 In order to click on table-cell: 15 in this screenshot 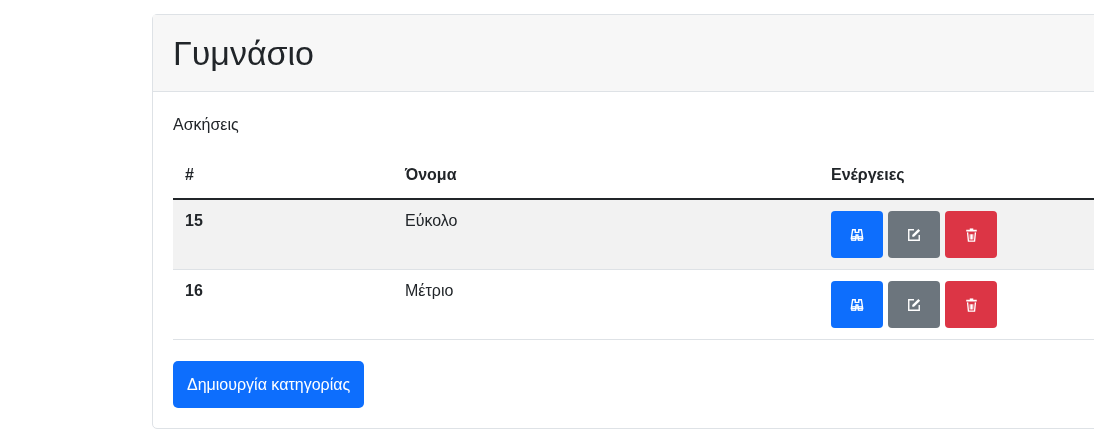, I will do `click(194, 220)`.